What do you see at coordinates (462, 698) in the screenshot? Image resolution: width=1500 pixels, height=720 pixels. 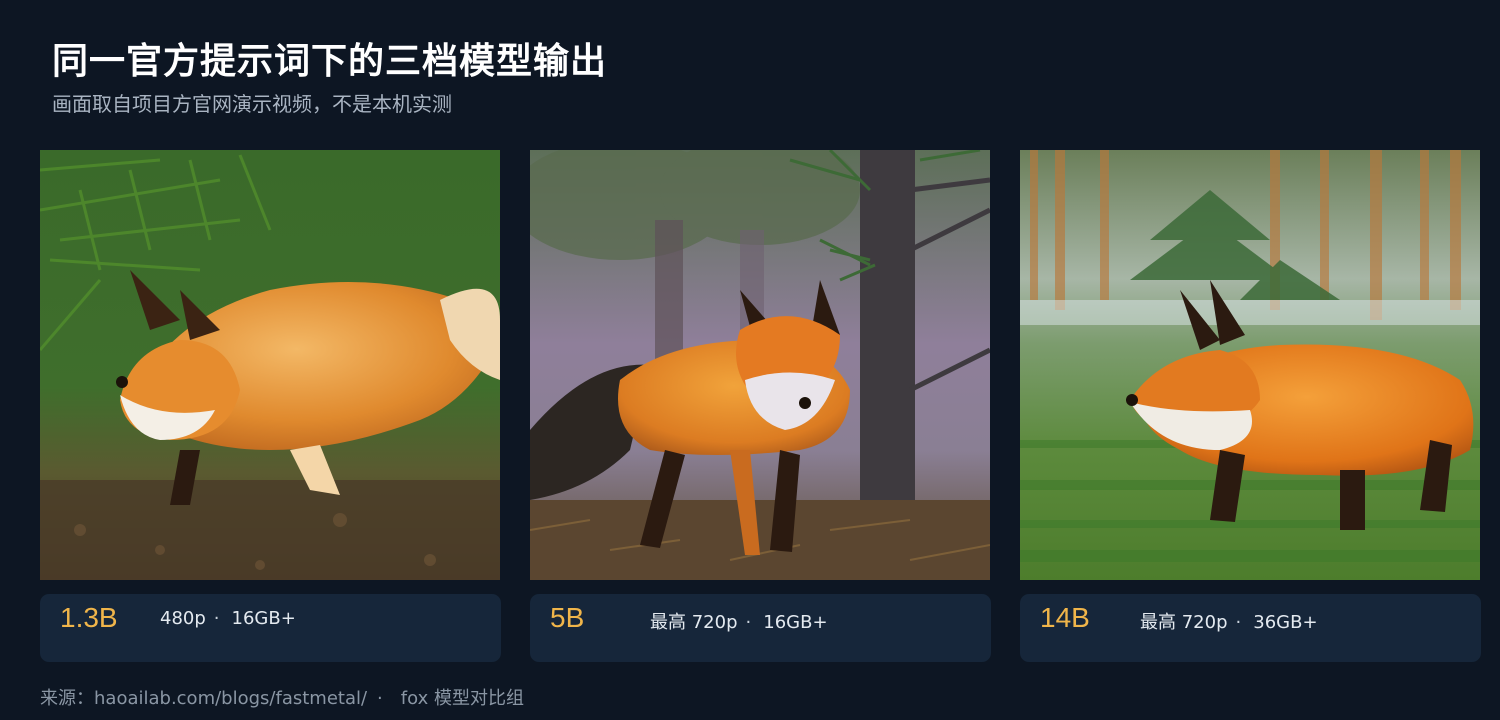 I see `group-label: fox 模型对比组` at bounding box center [462, 698].